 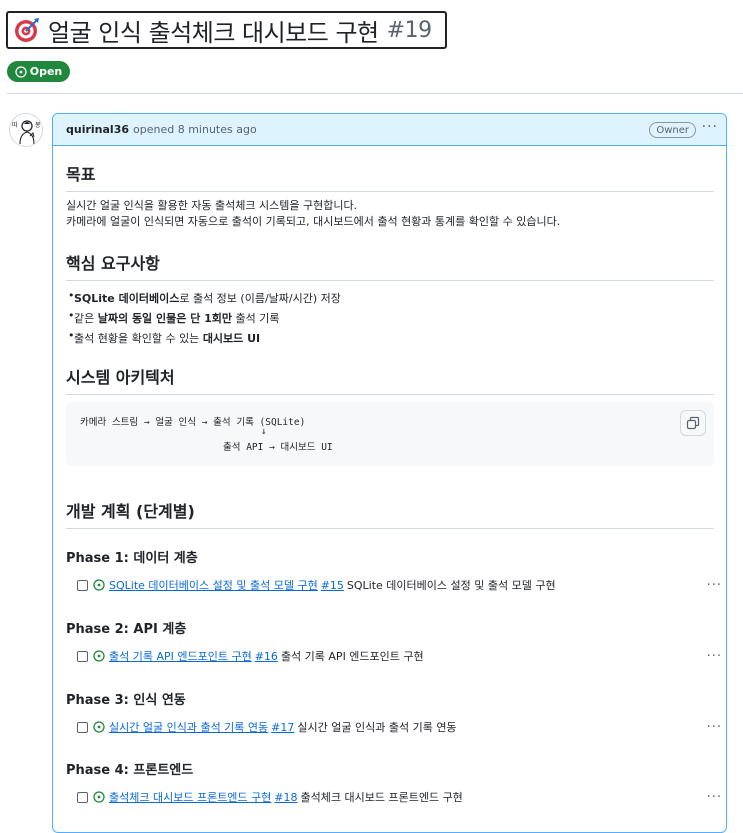 What do you see at coordinates (409, 30) in the screenshot?
I see `issue-number: #19` at bounding box center [409, 30].